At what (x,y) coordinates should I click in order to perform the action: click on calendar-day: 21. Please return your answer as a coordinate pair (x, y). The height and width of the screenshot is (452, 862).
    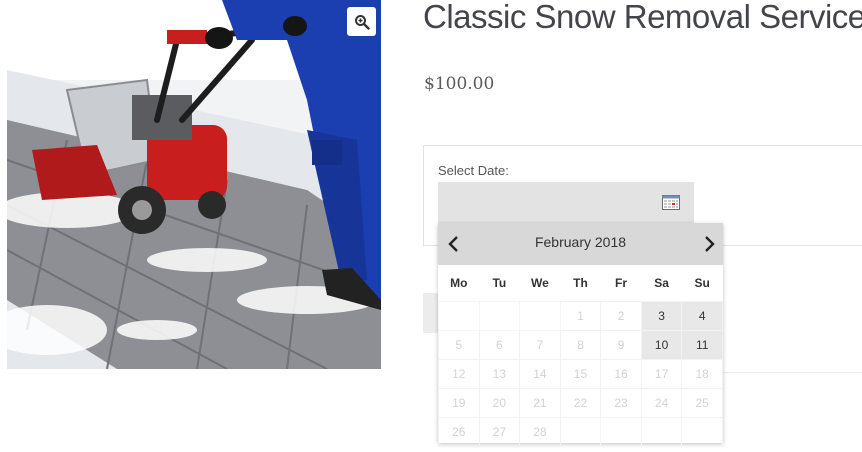
    Looking at the image, I should click on (540, 403).